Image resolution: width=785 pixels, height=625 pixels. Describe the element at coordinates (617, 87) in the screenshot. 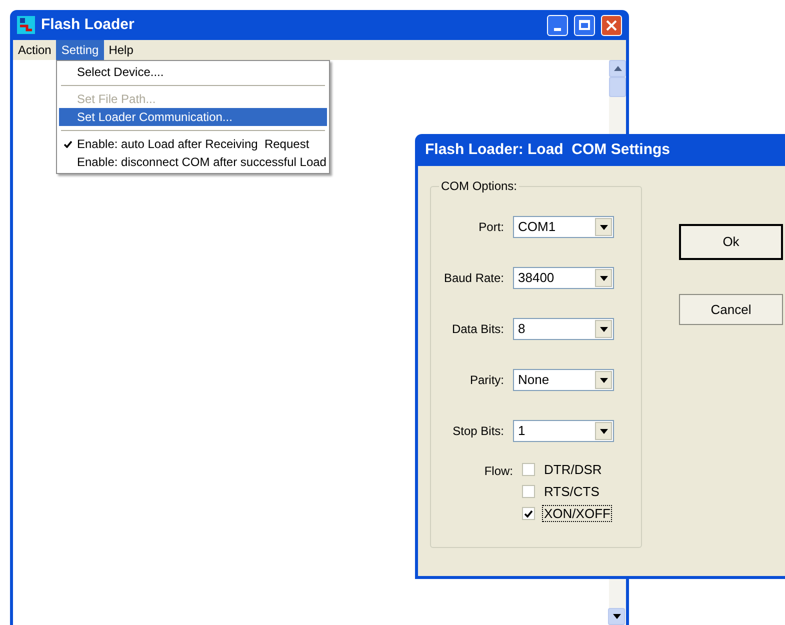

I see `scroll-thumb` at that location.